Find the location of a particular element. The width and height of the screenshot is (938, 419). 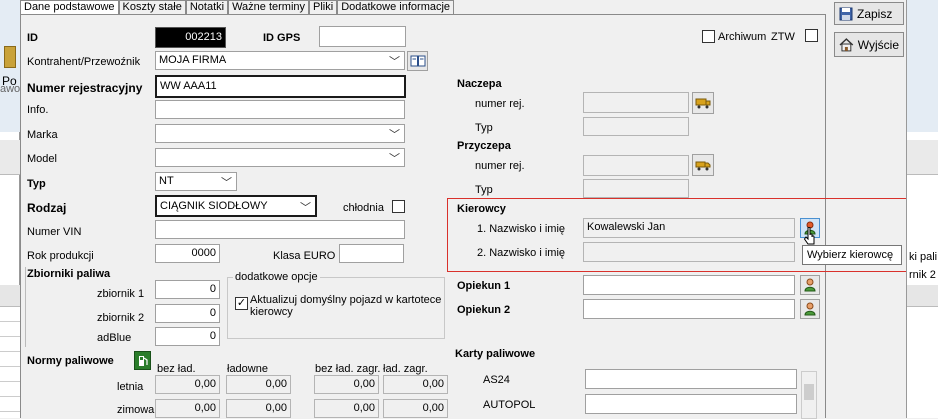

trailer-icon is located at coordinates (703, 103).